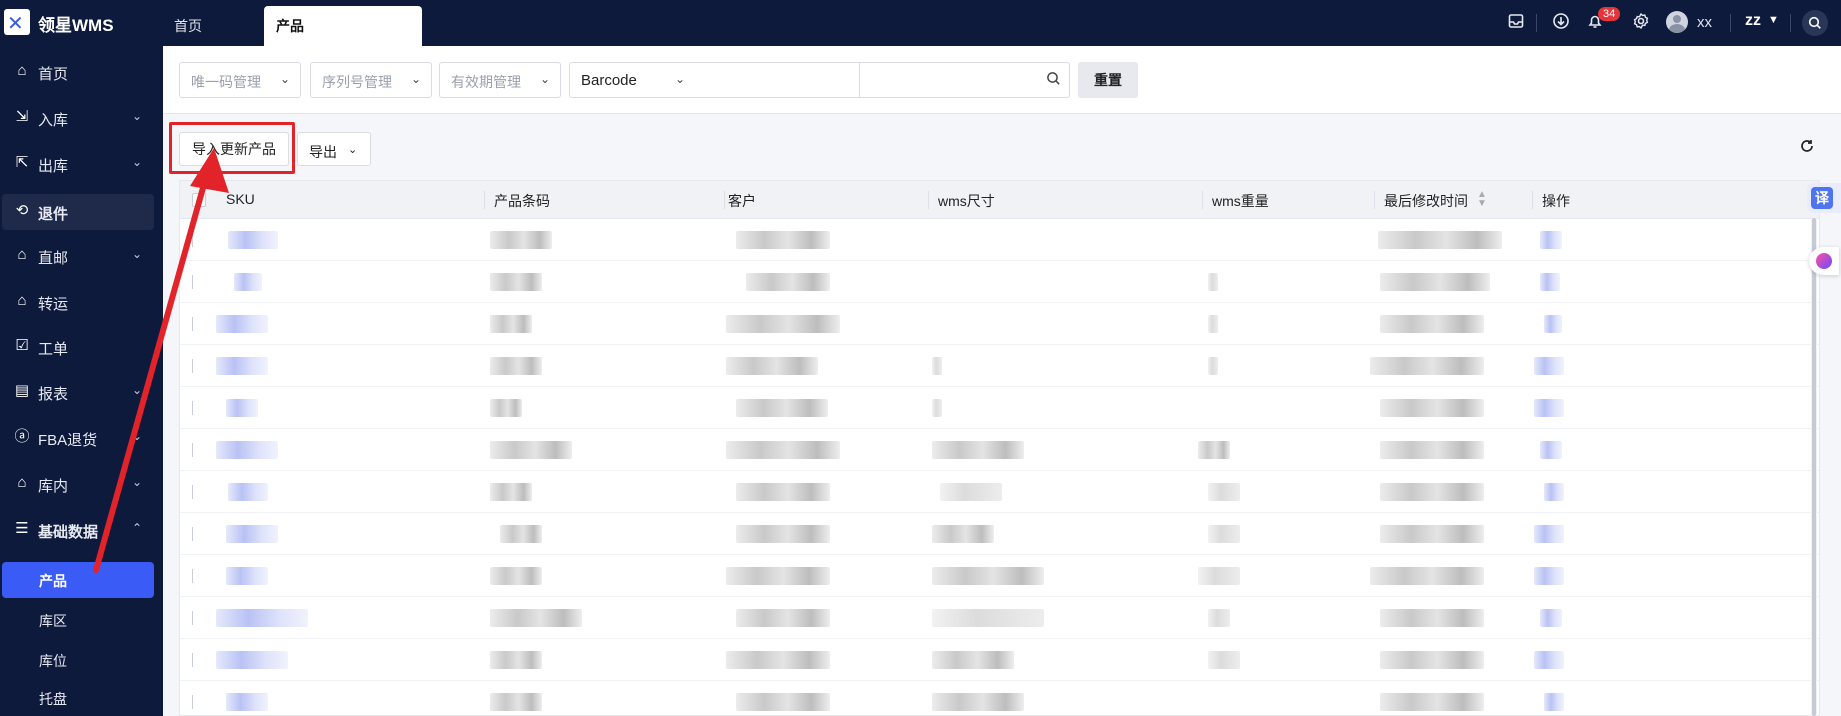 The height and width of the screenshot is (716, 1841). I want to click on sidebar-item-label: 直邮, so click(53, 258).